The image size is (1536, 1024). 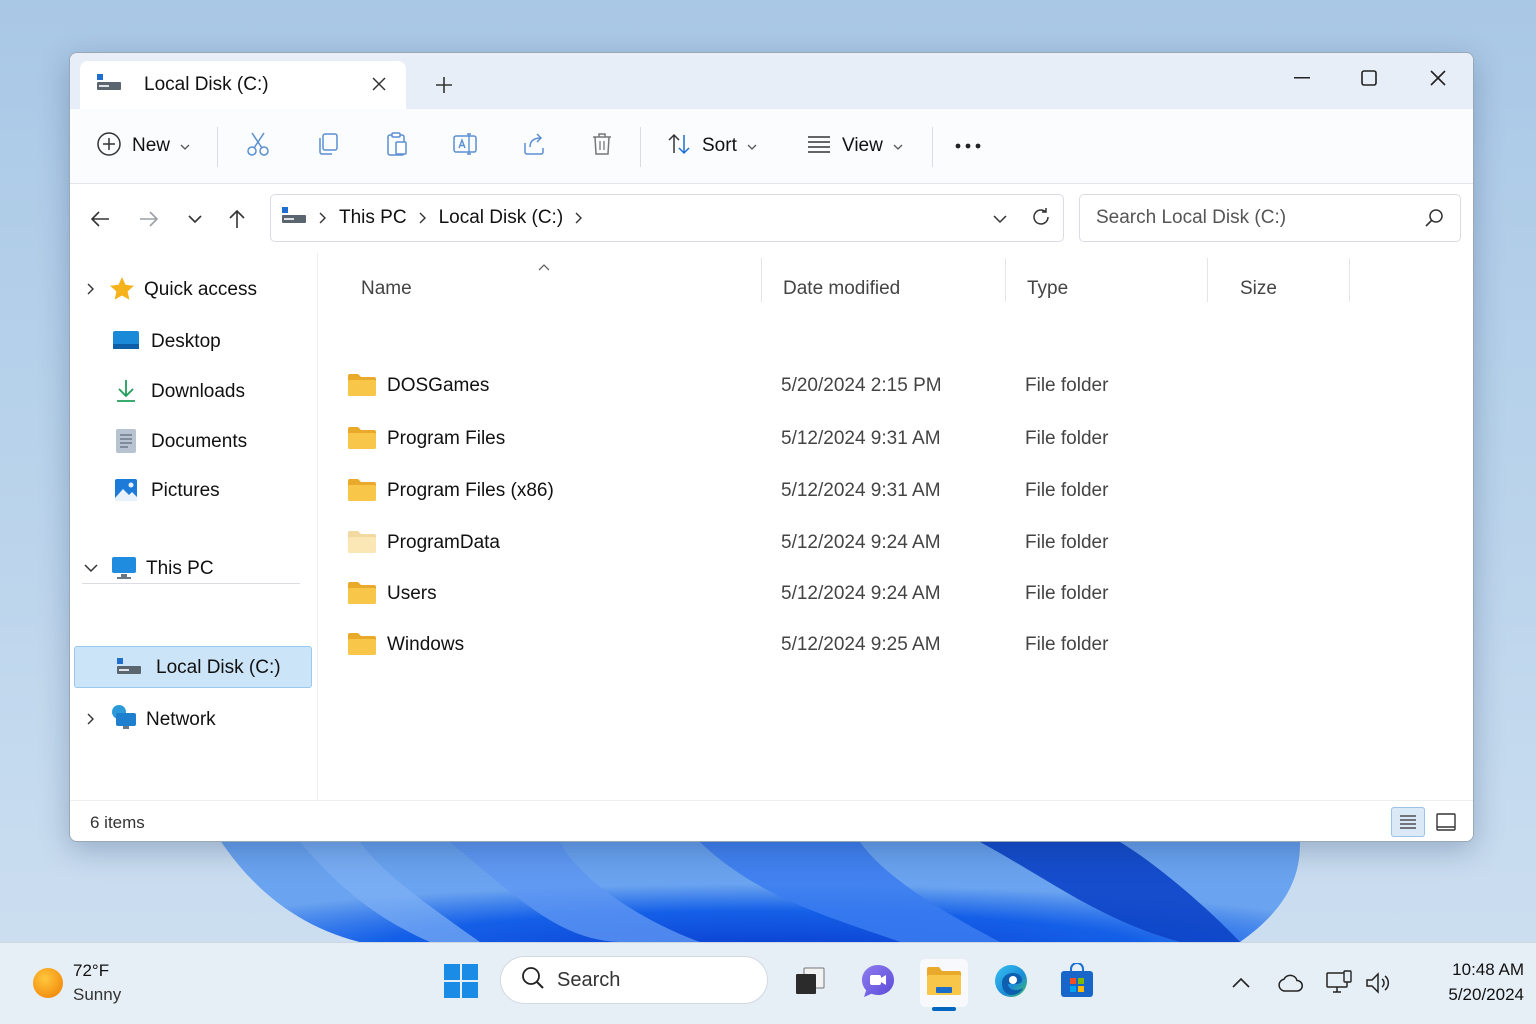 I want to click on file-name: Program Files, so click(x=446, y=438).